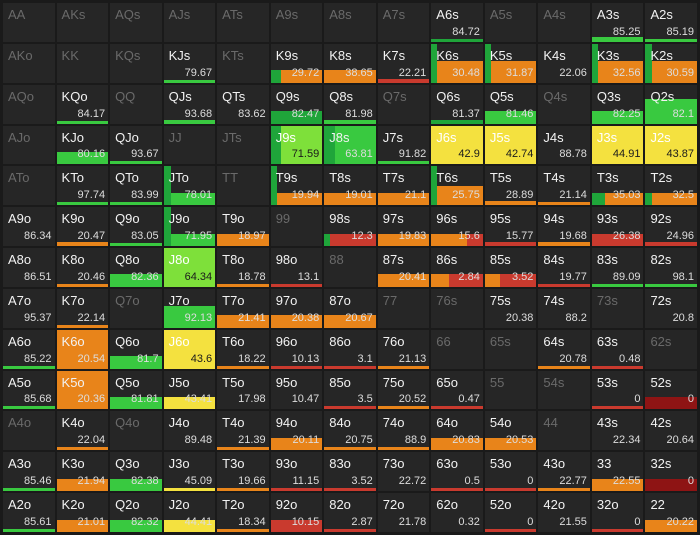 Image resolution: width=700 pixels, height=535 pixels. What do you see at coordinates (671, 390) in the screenshot?
I see `hand-cell-52s: 52s 0` at bounding box center [671, 390].